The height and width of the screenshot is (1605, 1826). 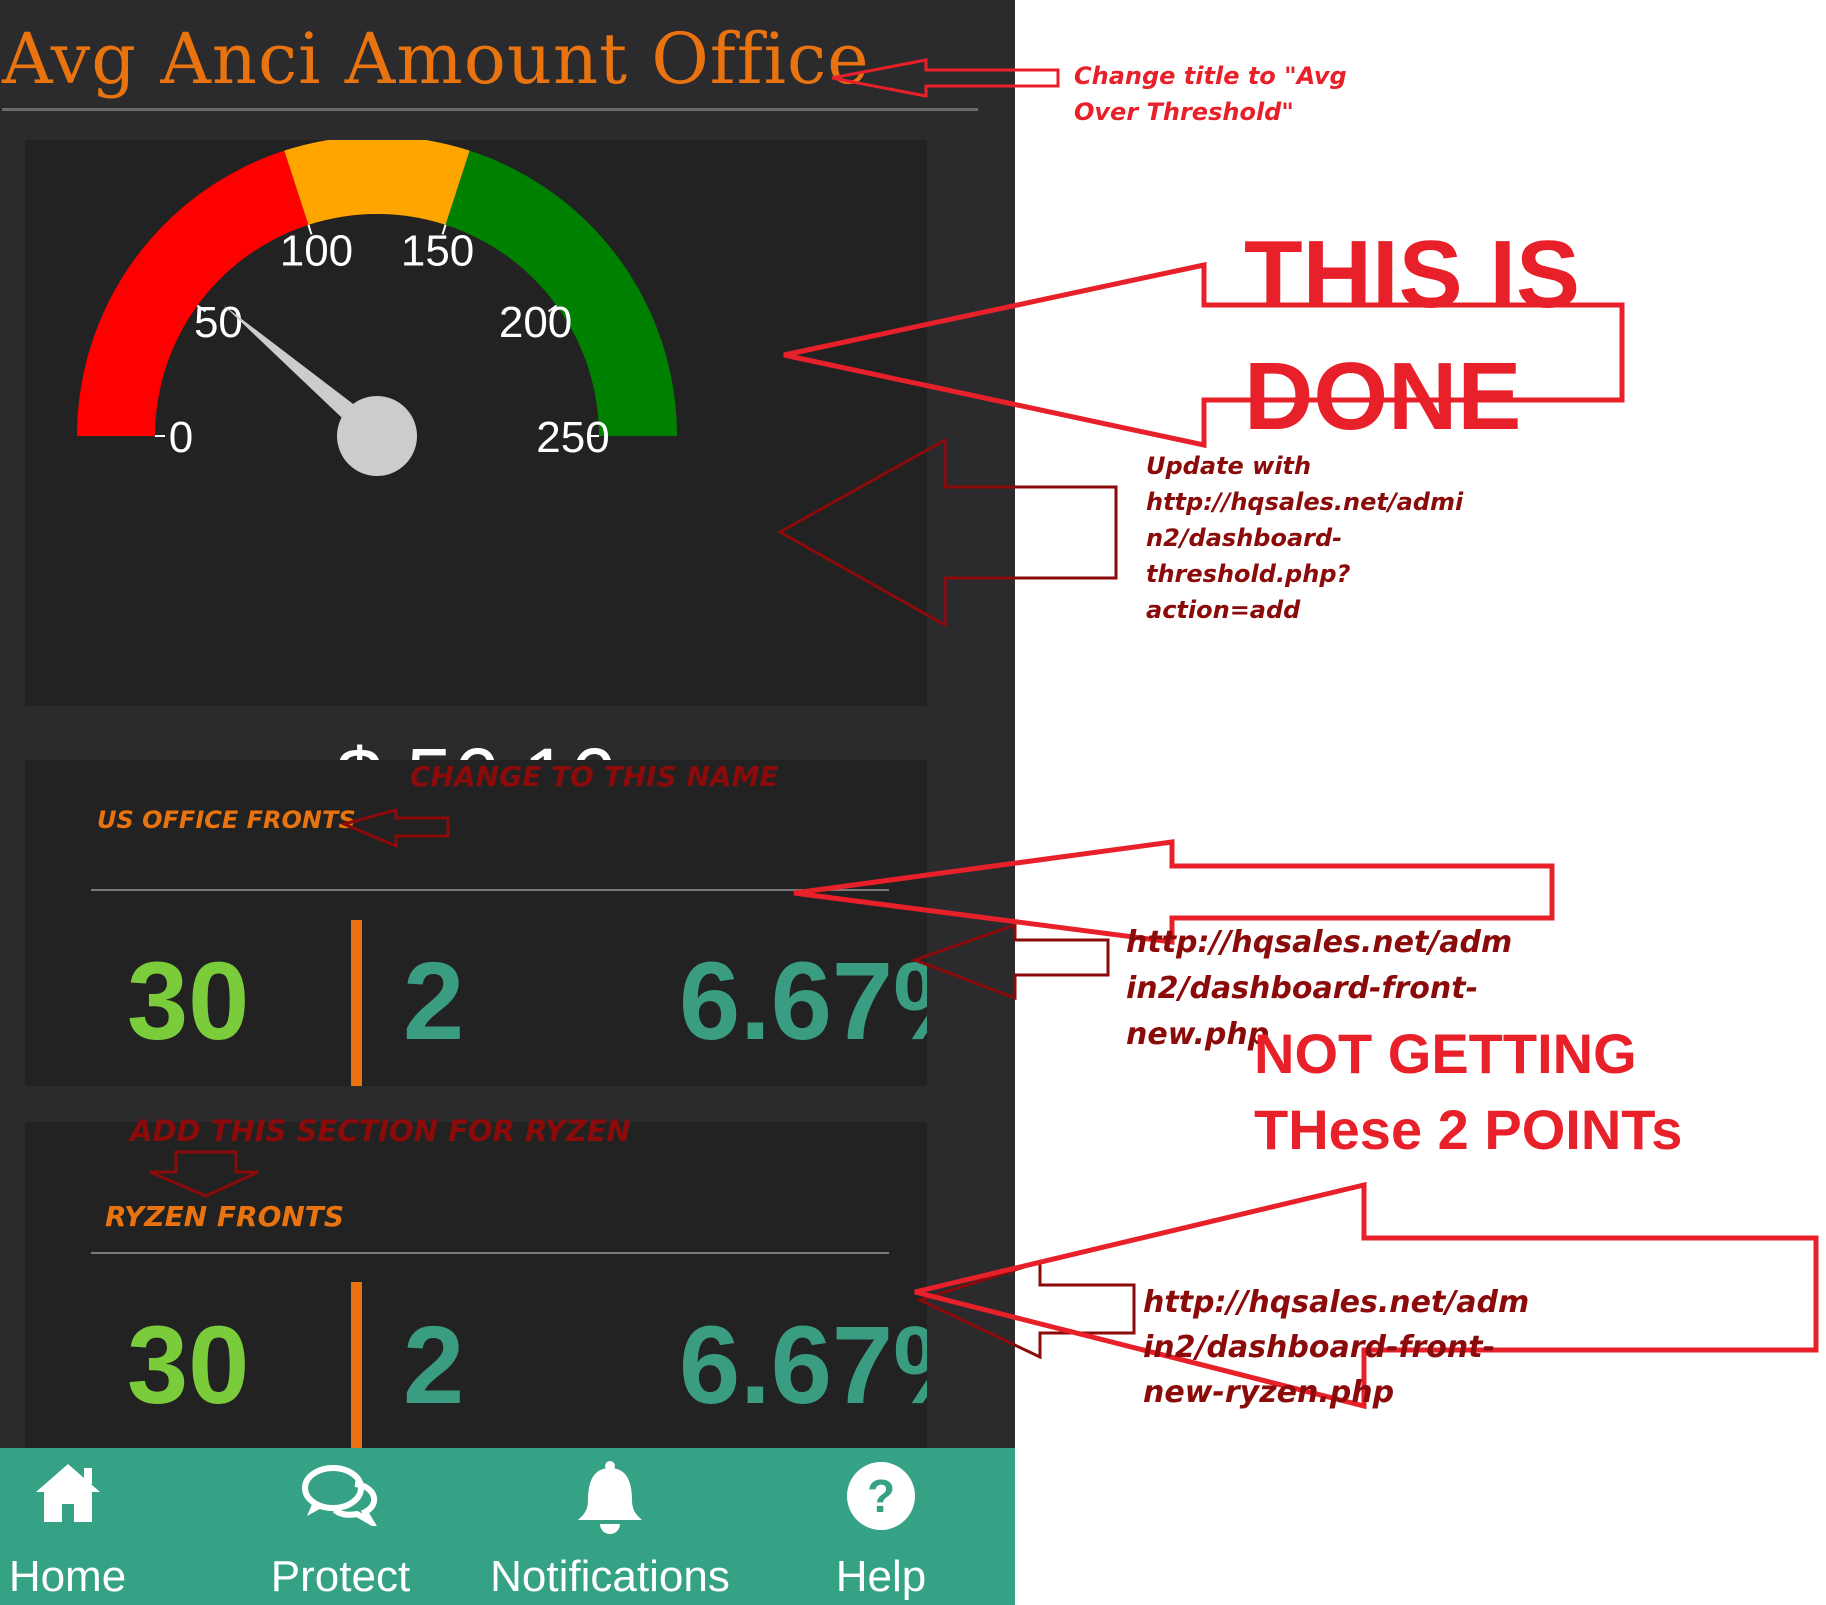 What do you see at coordinates (1210, 94) in the screenshot?
I see `title-change-note: Change title to "Avg Over Threshold"` at bounding box center [1210, 94].